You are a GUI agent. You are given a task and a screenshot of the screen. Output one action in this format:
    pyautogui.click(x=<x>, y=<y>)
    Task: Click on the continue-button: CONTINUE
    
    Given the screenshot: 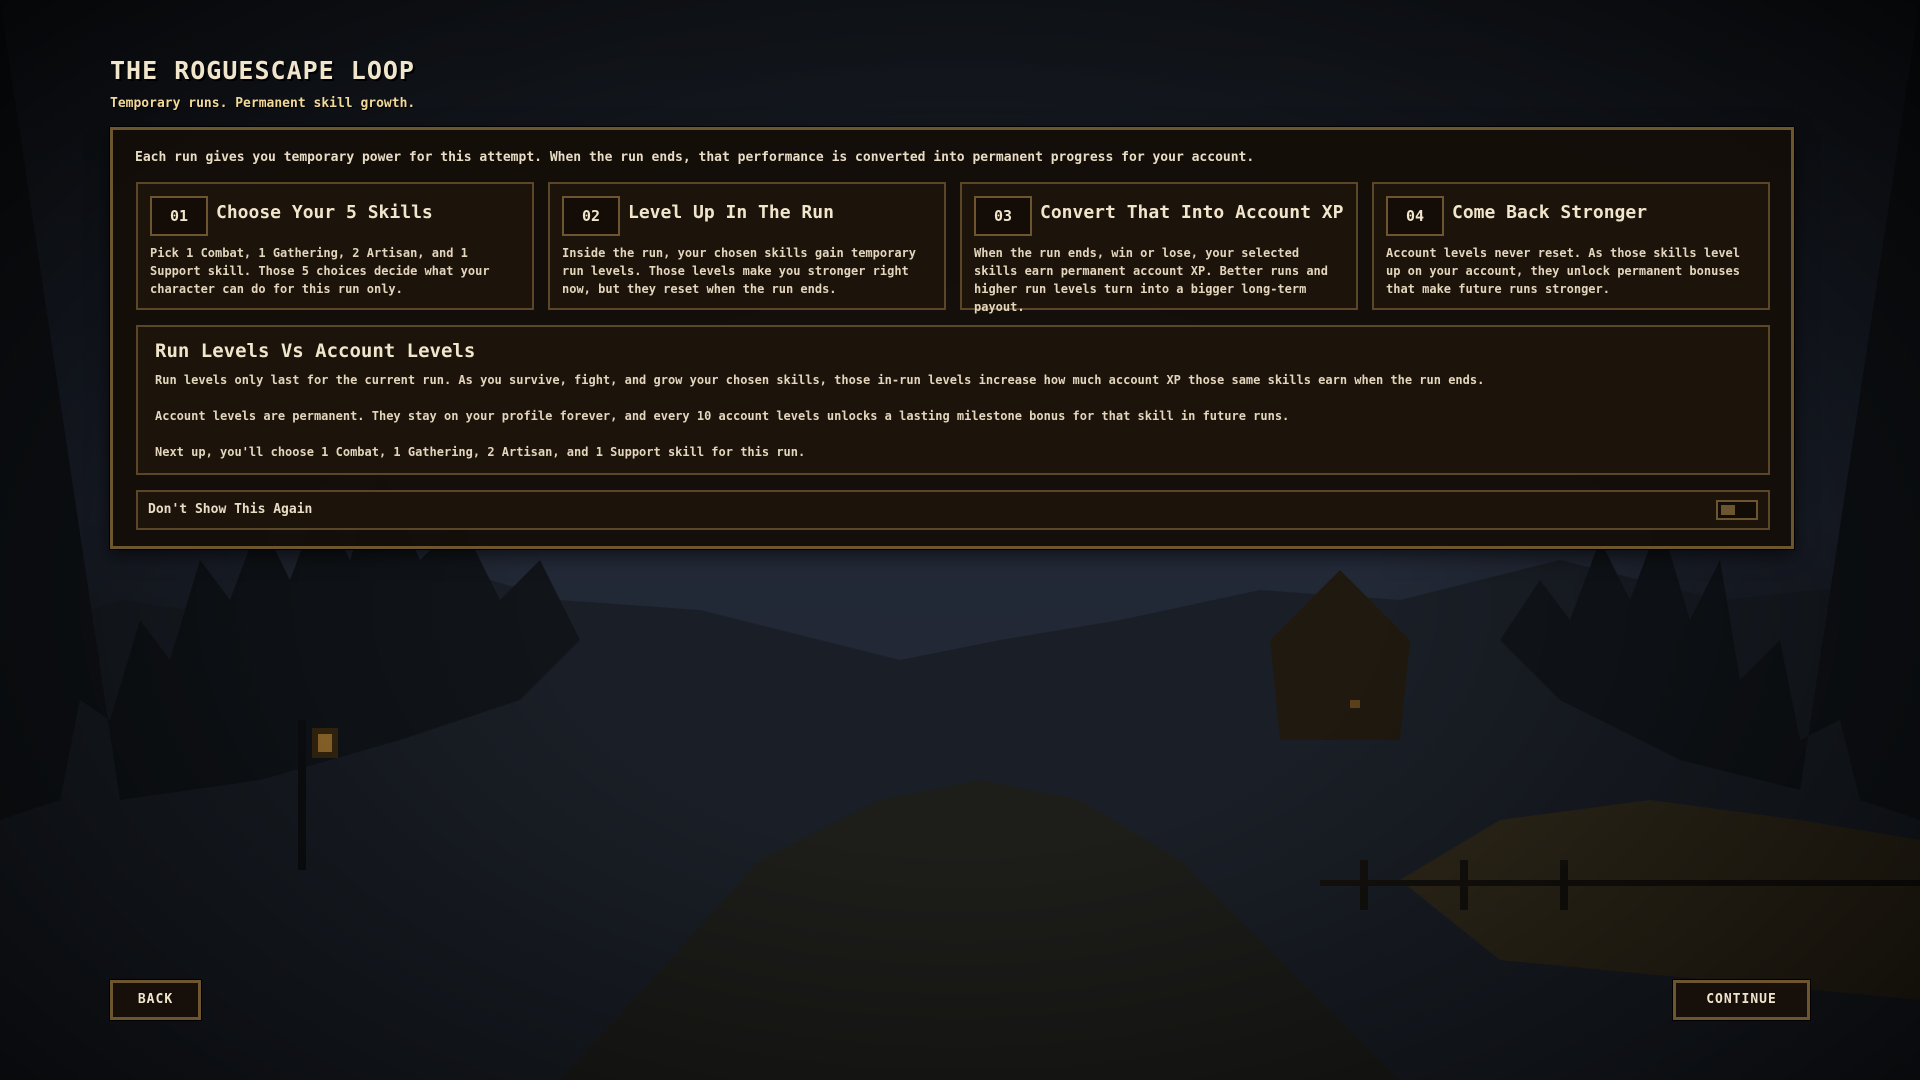 What is the action you would take?
    pyautogui.click(x=1741, y=1000)
    